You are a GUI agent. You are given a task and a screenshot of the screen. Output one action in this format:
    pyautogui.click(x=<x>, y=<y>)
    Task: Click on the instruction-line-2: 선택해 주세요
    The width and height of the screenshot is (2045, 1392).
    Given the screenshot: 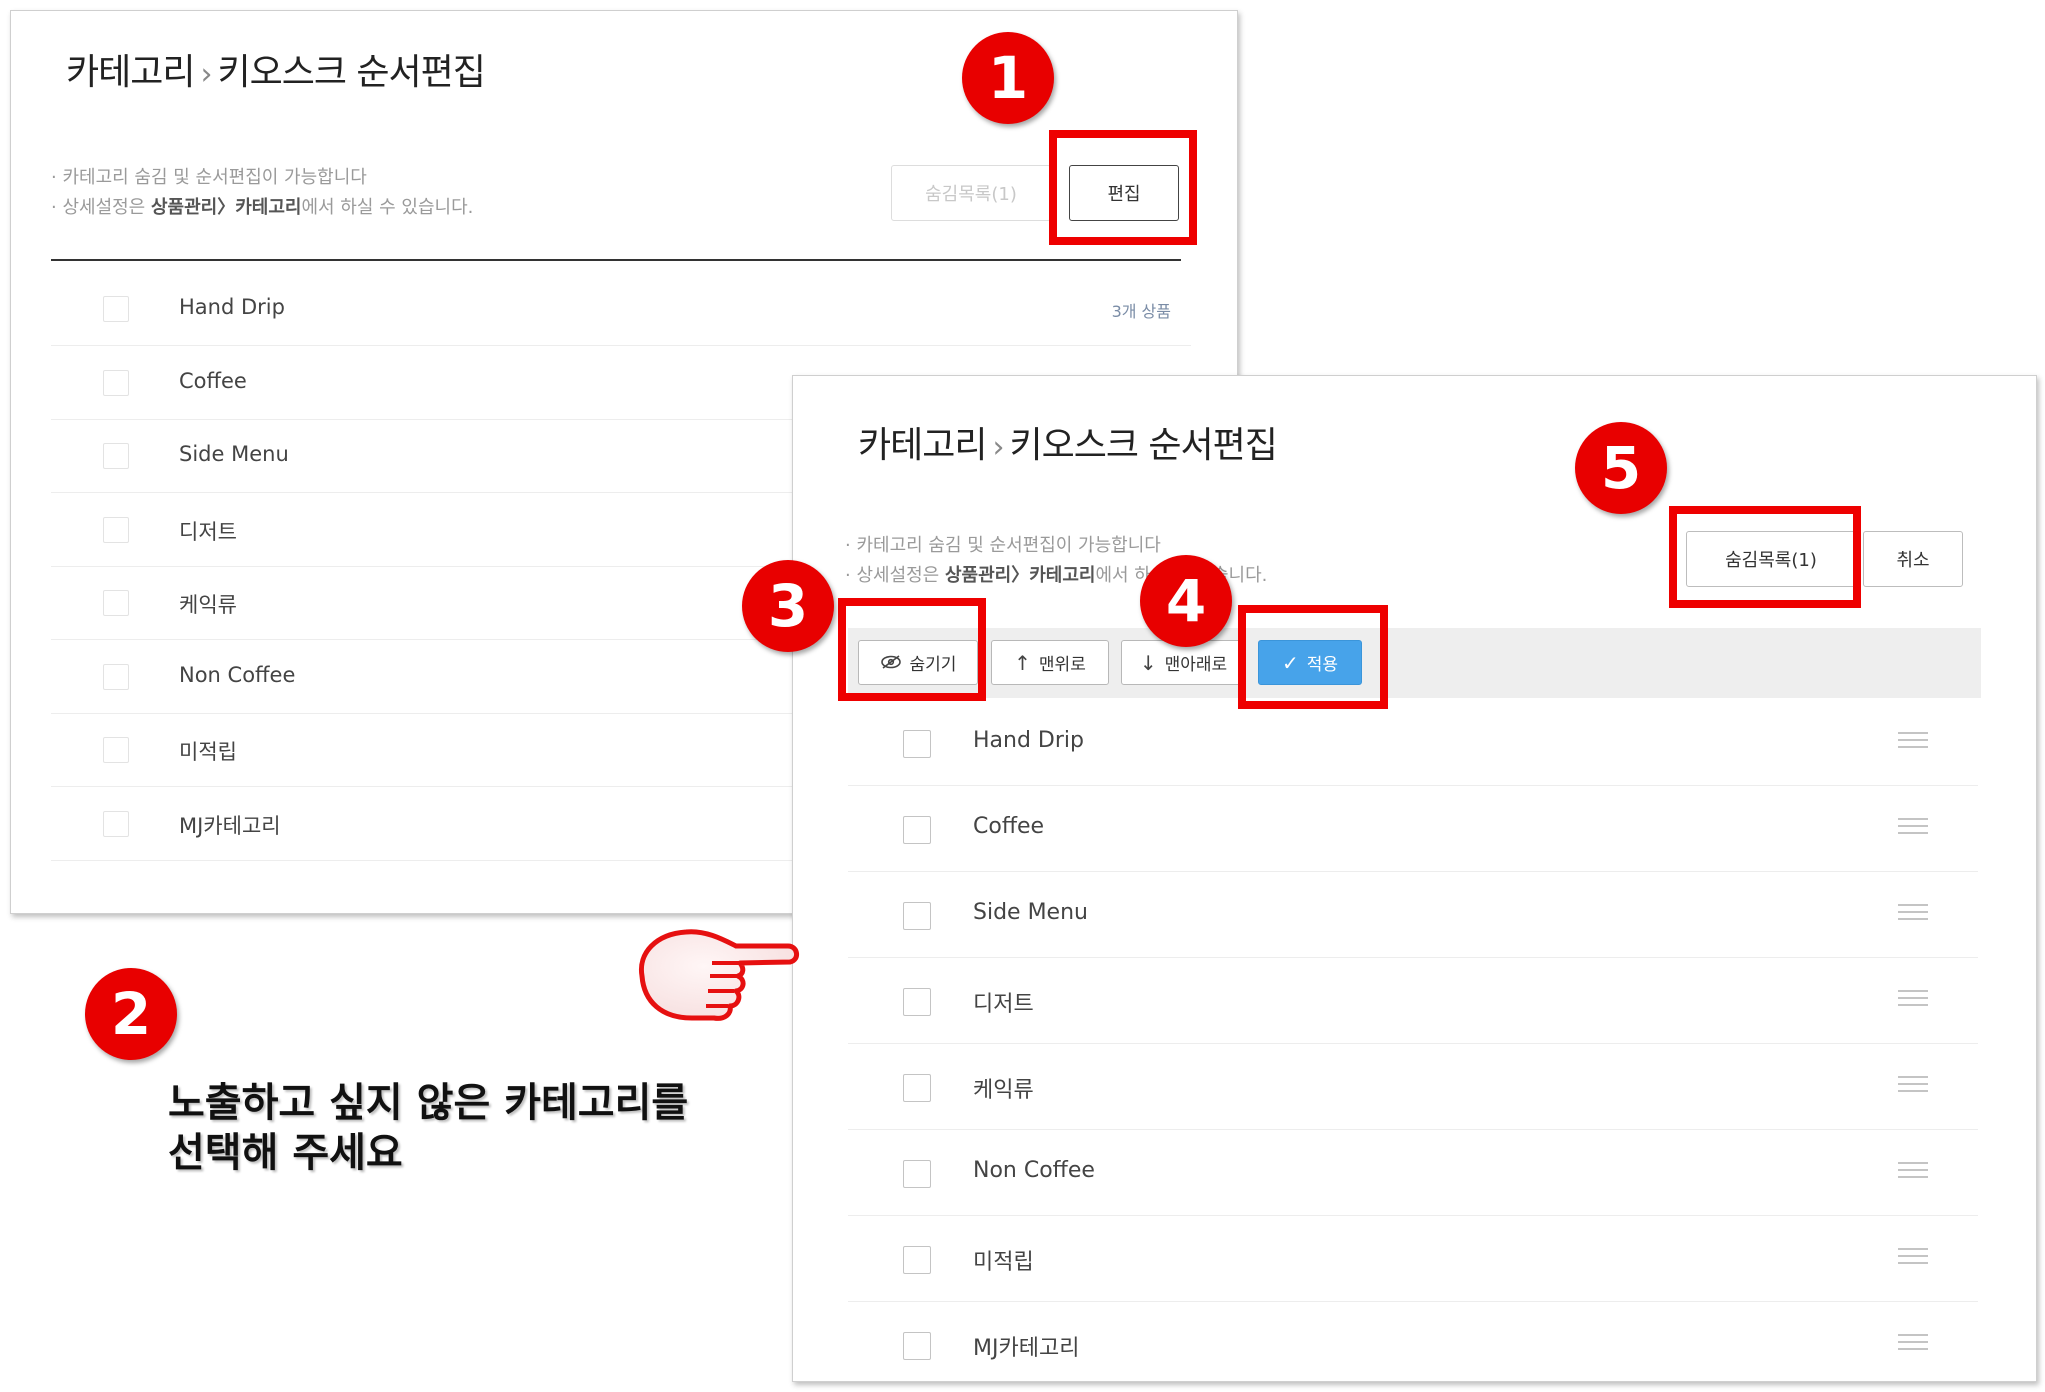 What is the action you would take?
    pyautogui.click(x=285, y=1153)
    